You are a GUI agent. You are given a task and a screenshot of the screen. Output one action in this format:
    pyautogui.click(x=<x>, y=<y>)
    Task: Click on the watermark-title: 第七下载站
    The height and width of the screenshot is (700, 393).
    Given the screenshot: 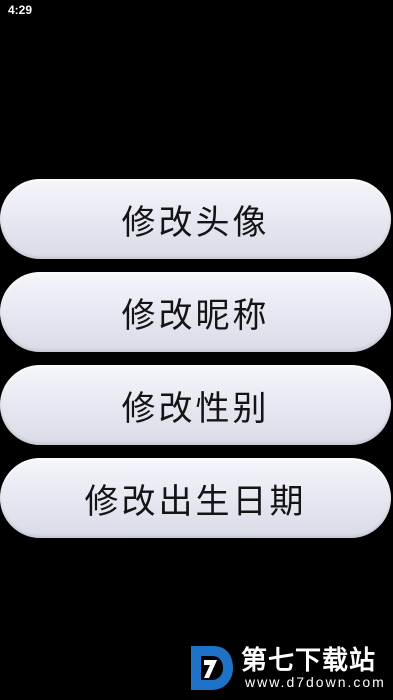 What is the action you would take?
    pyautogui.click(x=309, y=661)
    